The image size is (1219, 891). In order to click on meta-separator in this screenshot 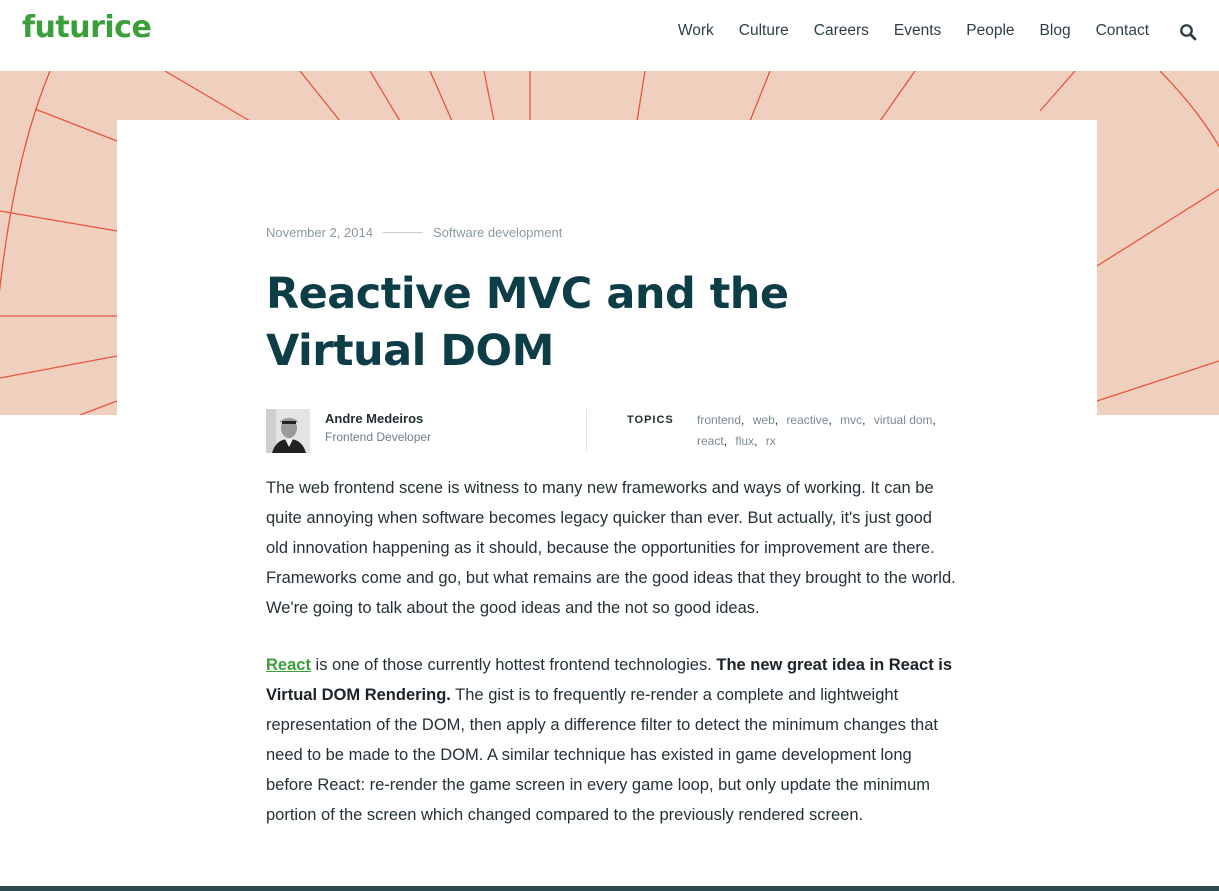, I will do `click(402, 232)`.